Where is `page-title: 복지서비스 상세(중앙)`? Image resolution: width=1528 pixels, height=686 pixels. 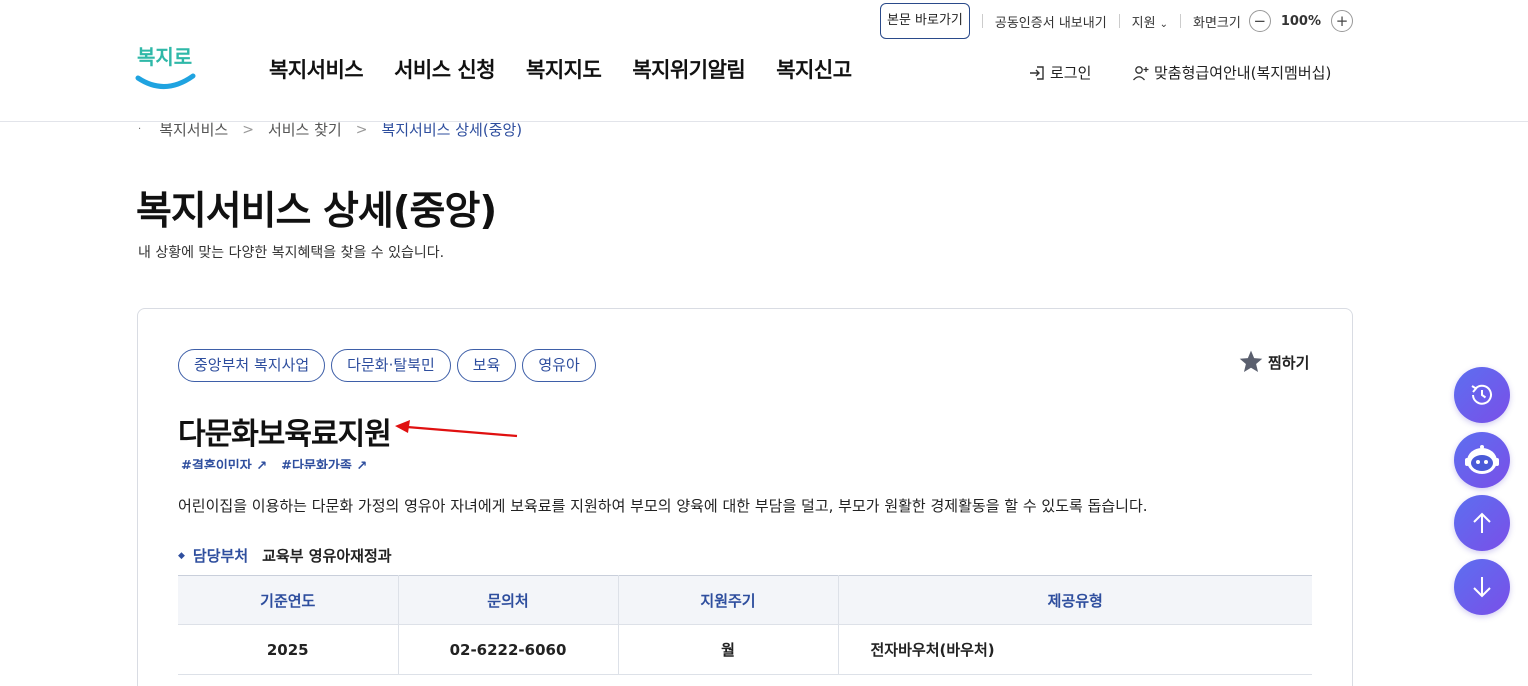 page-title: 복지서비스 상세(중앙) is located at coordinates (316, 208).